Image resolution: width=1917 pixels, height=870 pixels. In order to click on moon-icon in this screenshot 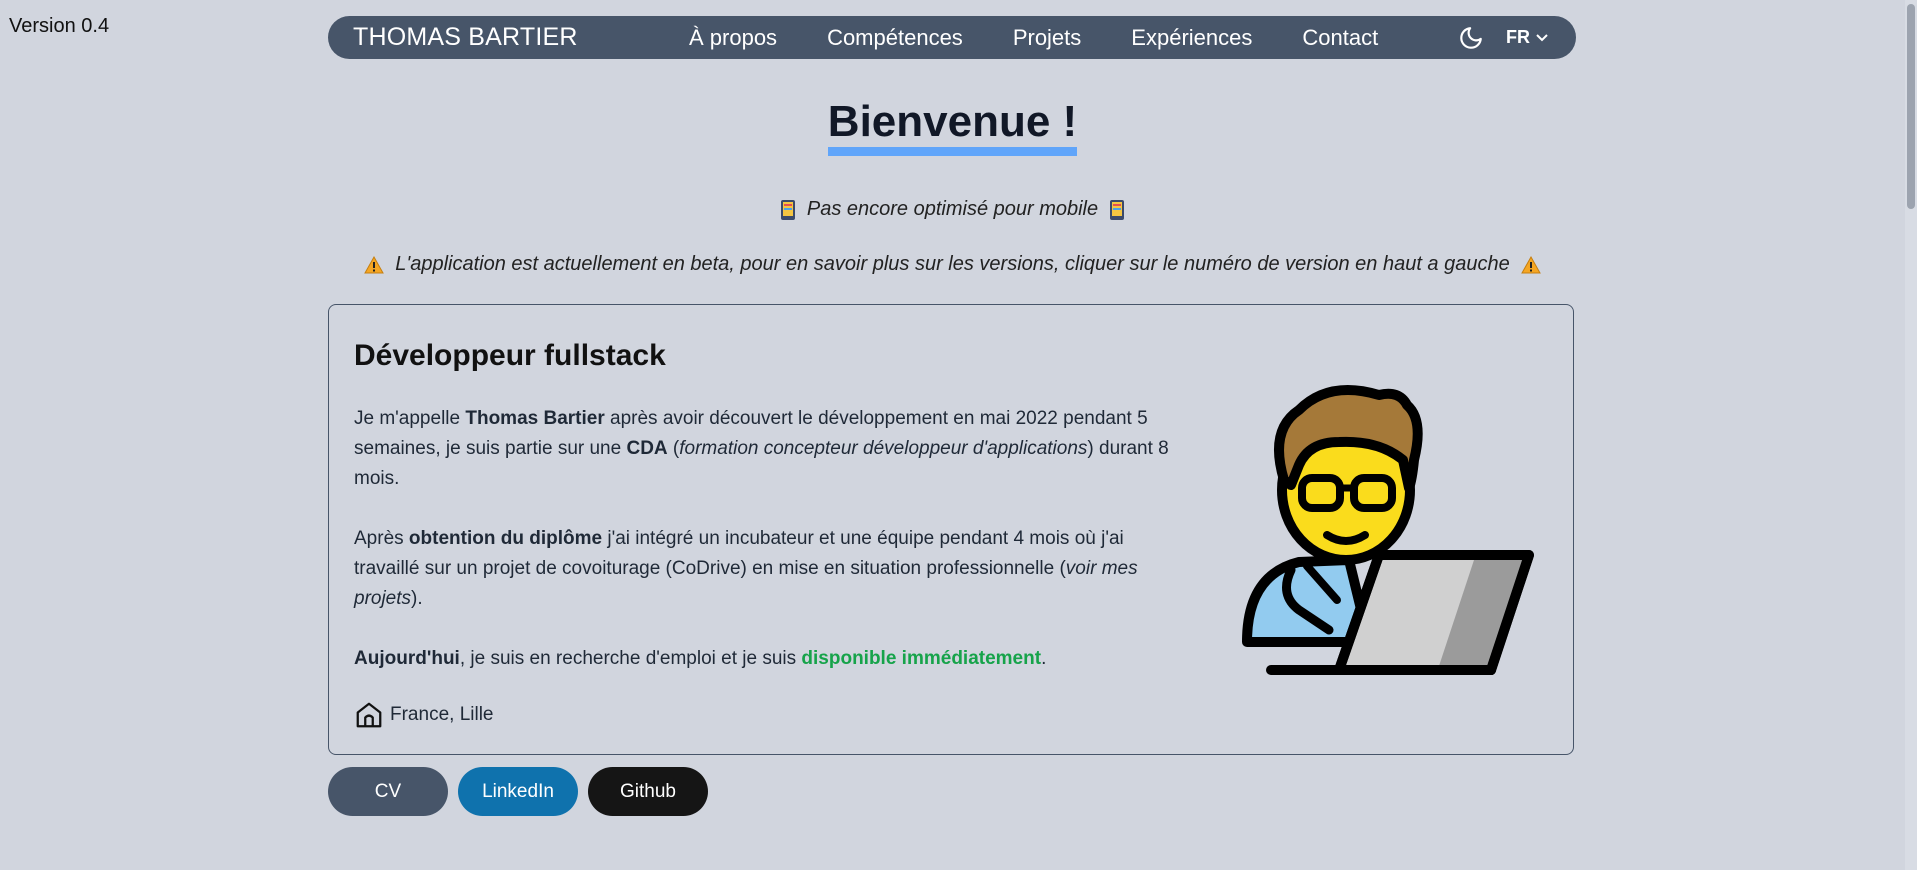, I will do `click(1471, 38)`.